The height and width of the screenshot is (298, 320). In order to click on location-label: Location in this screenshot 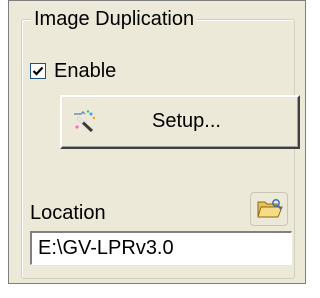, I will do `click(68, 213)`.